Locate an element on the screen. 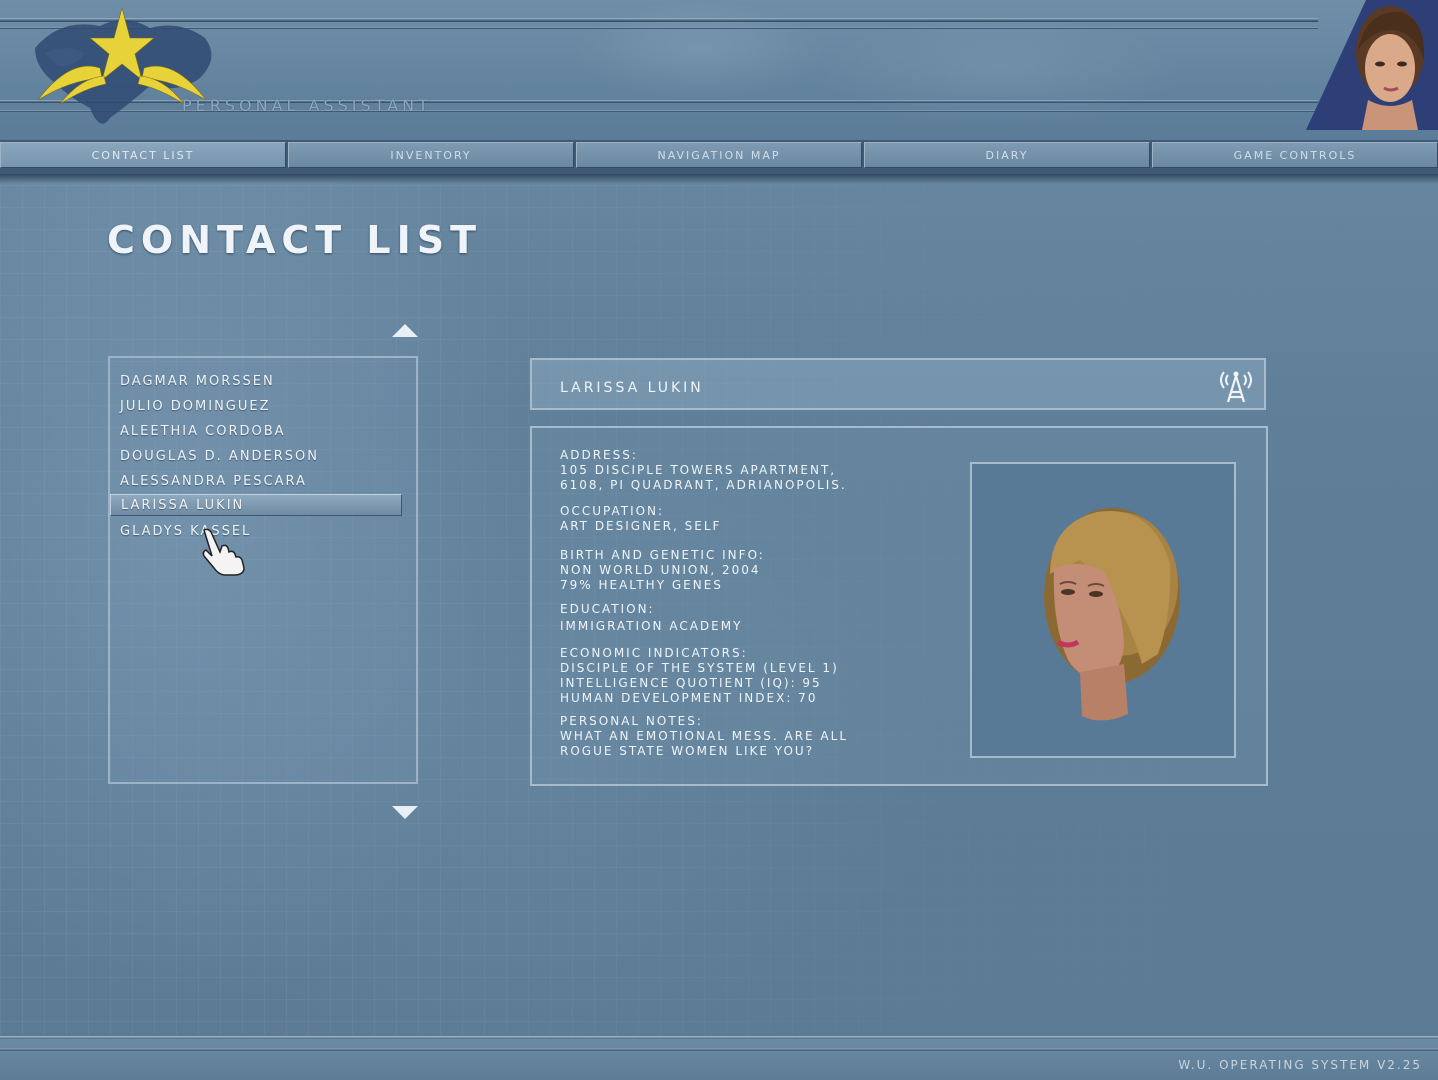 The height and width of the screenshot is (1080, 1438). footer-rule-top is located at coordinates (719, 1037).